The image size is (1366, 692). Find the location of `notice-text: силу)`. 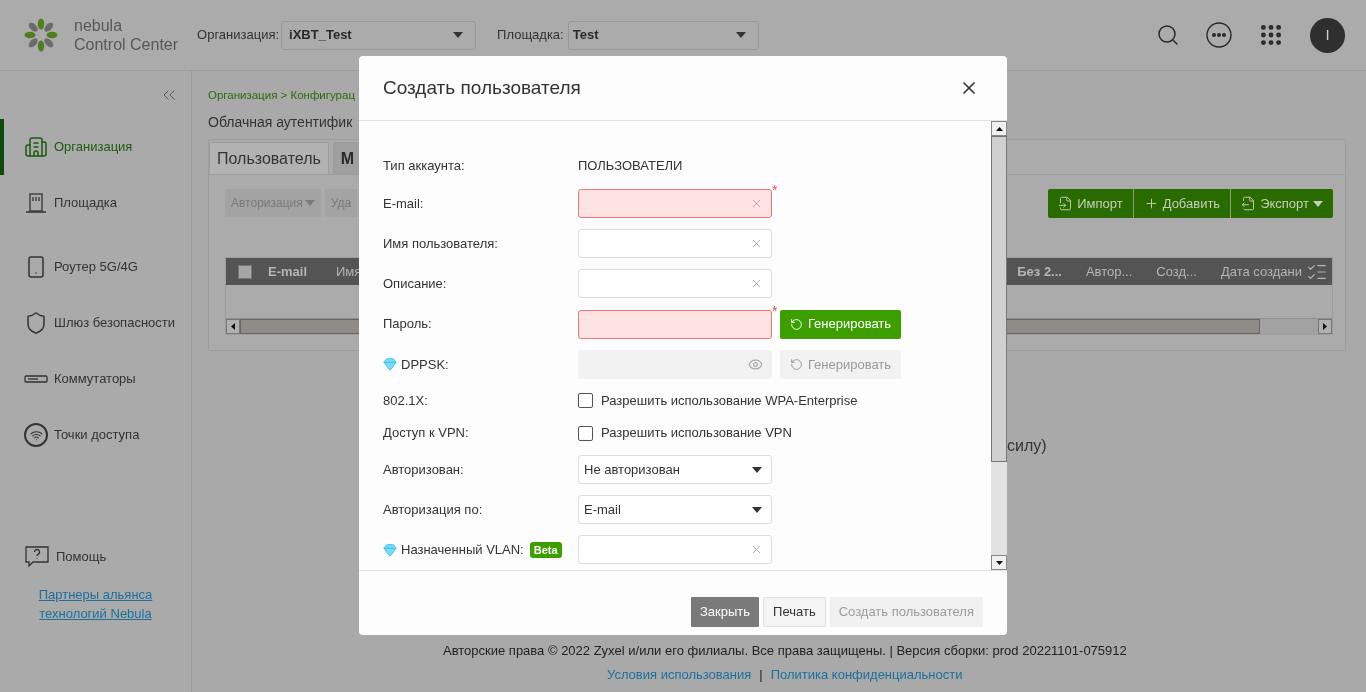

notice-text: силу) is located at coordinates (1027, 446).